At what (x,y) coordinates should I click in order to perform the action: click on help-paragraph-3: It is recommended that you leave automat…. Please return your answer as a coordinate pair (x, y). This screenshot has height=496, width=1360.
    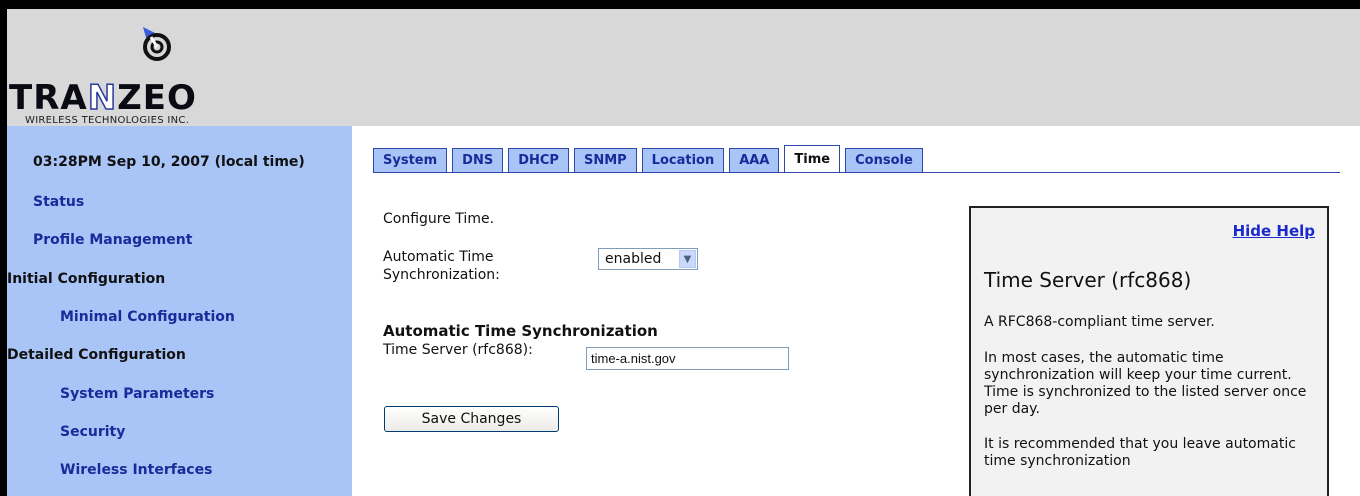
    Looking at the image, I should click on (1140, 452).